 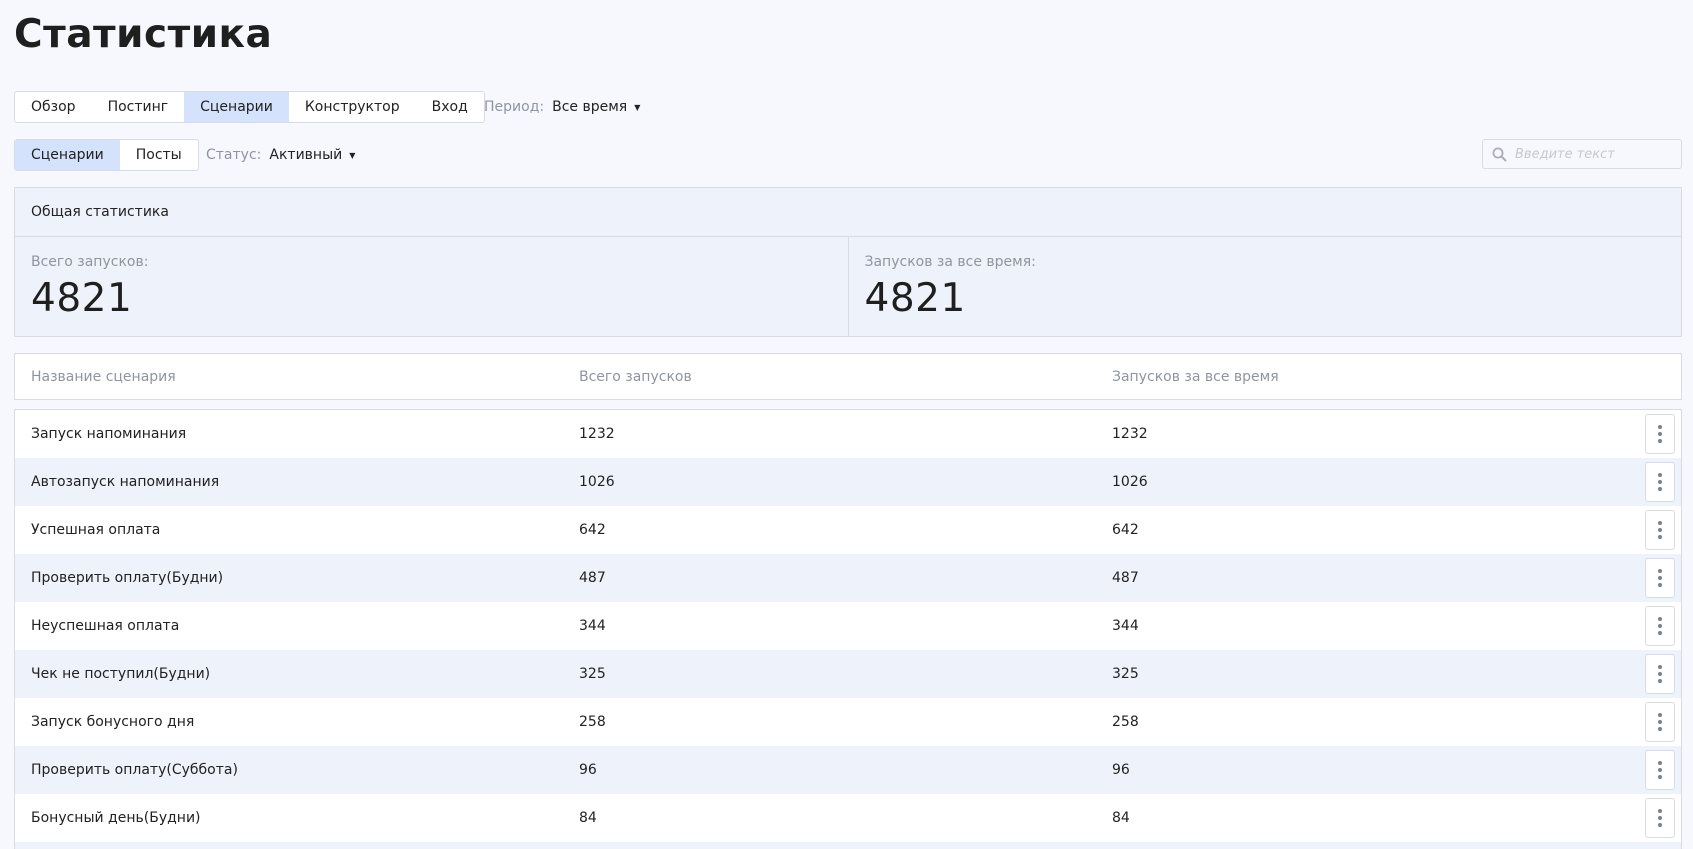 What do you see at coordinates (125, 482) in the screenshot?
I see `cell-scenario-name: Автозапуск напоминания` at bounding box center [125, 482].